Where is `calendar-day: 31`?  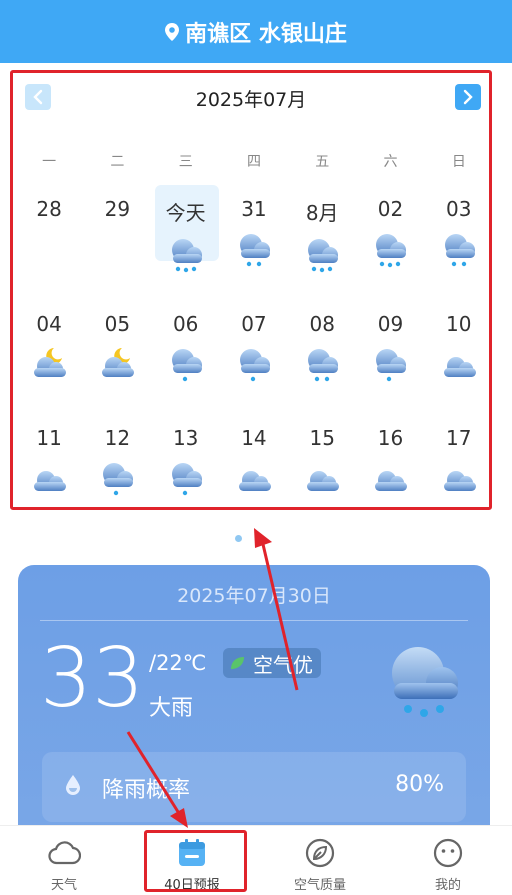
calendar-day: 31 is located at coordinates (254, 238).